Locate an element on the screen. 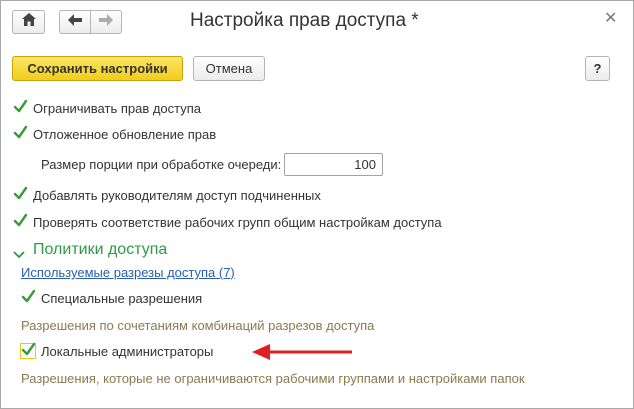 The image size is (634, 409). arrow-left-icon is located at coordinates (75, 22).